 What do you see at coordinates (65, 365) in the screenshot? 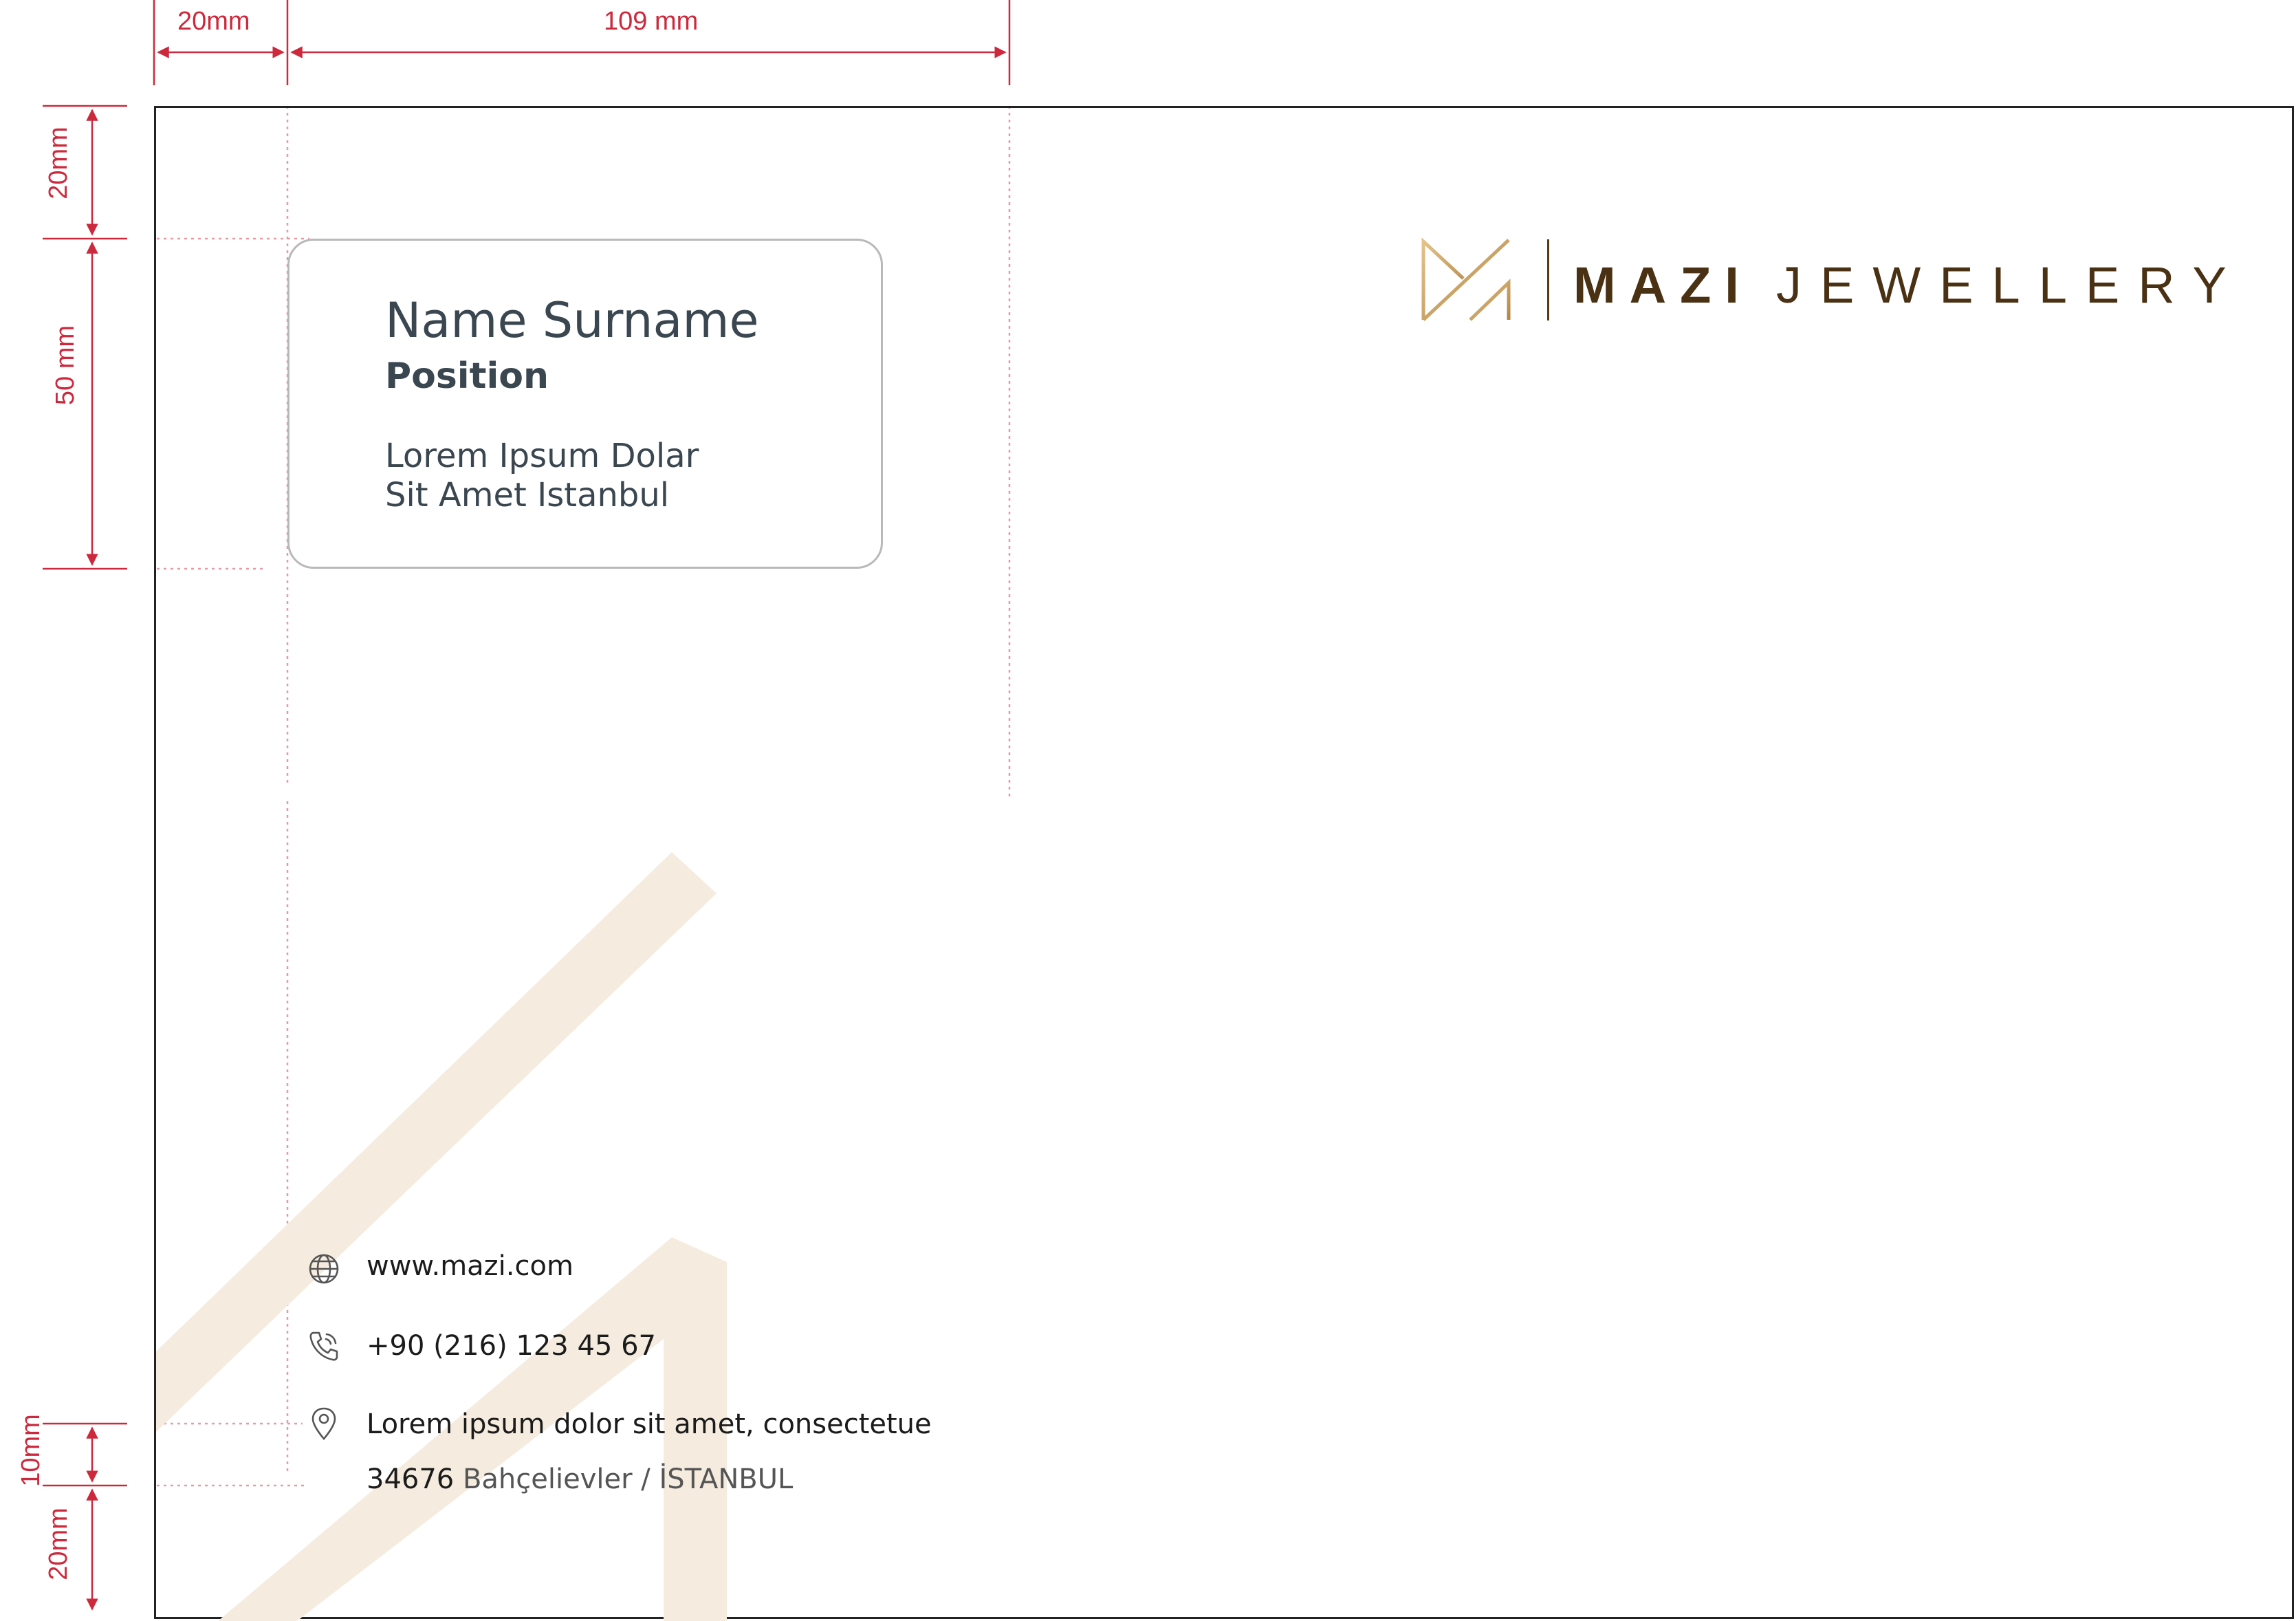
I see `dim-window-height: 50 mm` at bounding box center [65, 365].